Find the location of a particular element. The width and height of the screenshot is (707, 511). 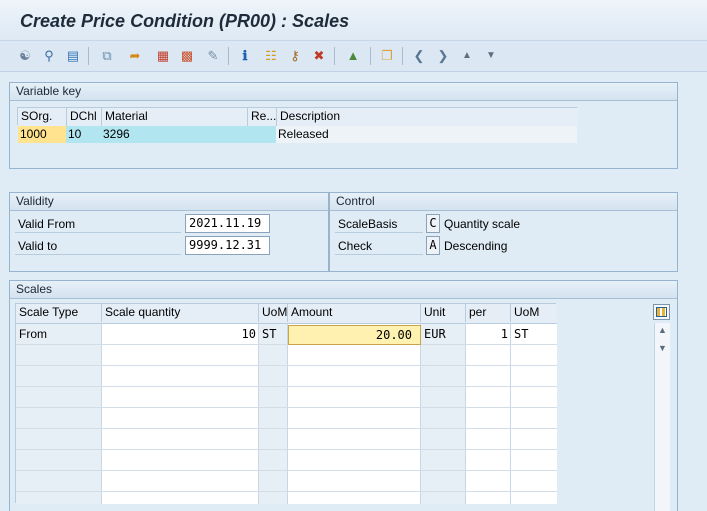

uom-2-cell: ST is located at coordinates (534, 334).